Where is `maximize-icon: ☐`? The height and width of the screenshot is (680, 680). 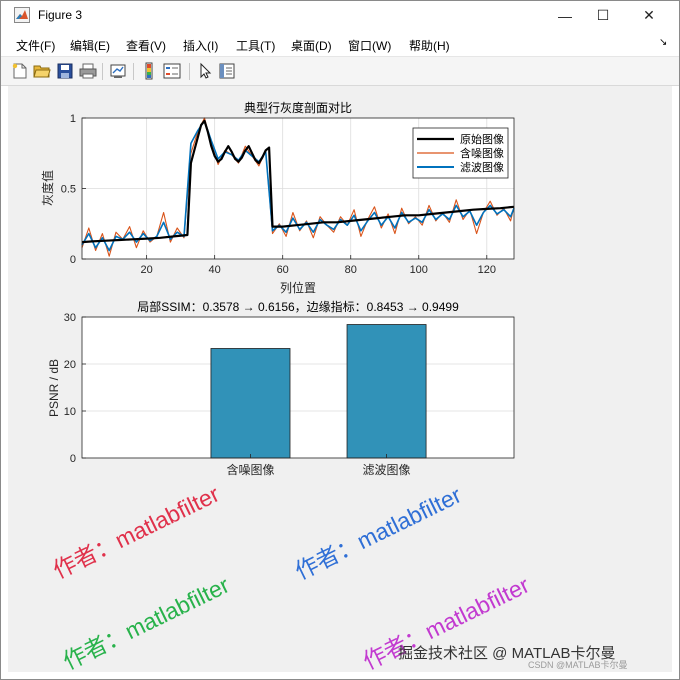 maximize-icon: ☐ is located at coordinates (603, 15).